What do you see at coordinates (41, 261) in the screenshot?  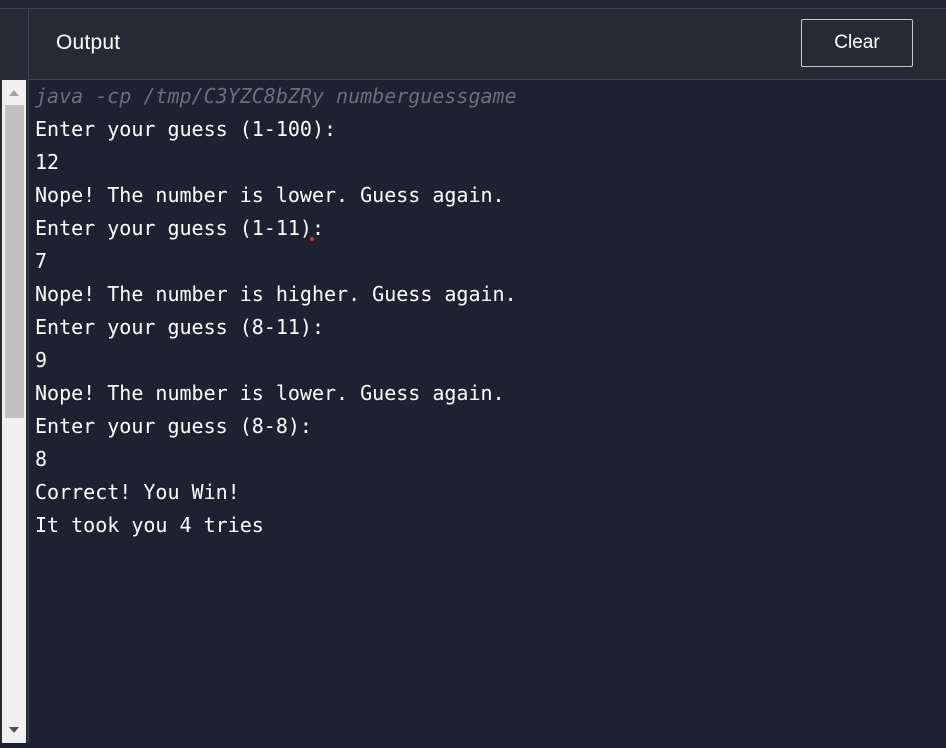 I see `output-line: 7` at bounding box center [41, 261].